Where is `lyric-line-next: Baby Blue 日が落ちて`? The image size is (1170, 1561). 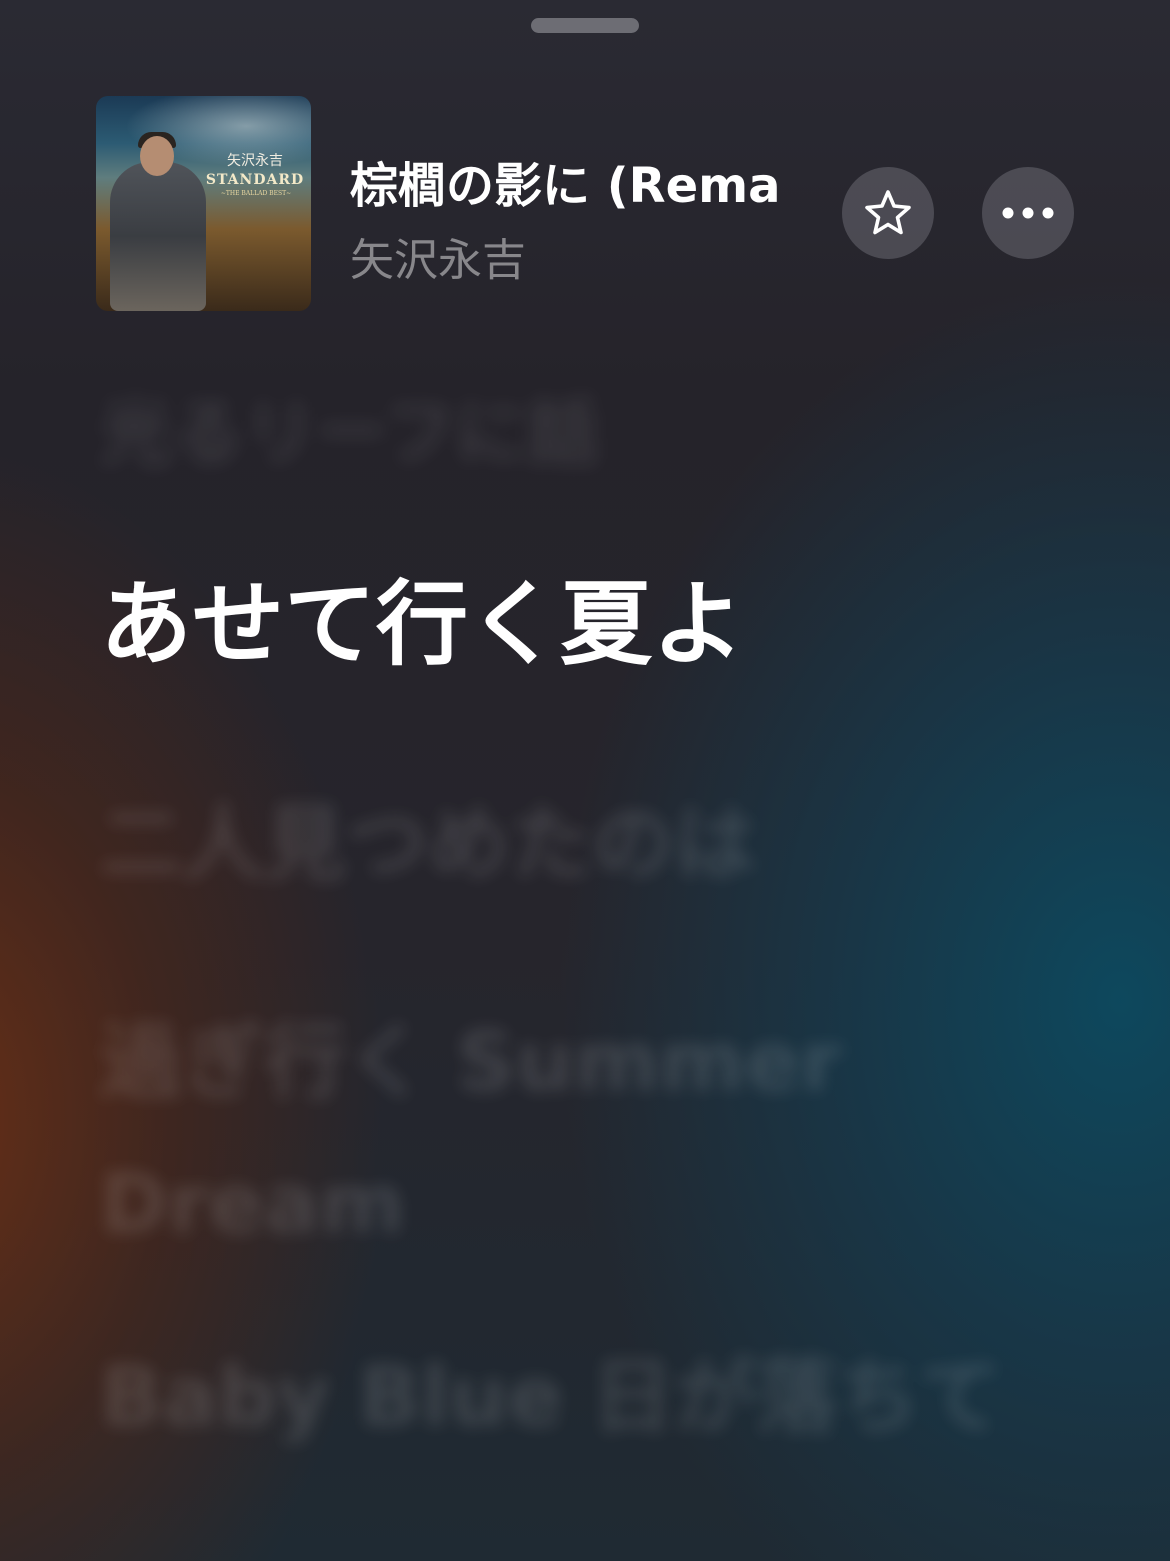
lyric-line-next: Baby Blue 日が落ちて is located at coordinates (580, 1398).